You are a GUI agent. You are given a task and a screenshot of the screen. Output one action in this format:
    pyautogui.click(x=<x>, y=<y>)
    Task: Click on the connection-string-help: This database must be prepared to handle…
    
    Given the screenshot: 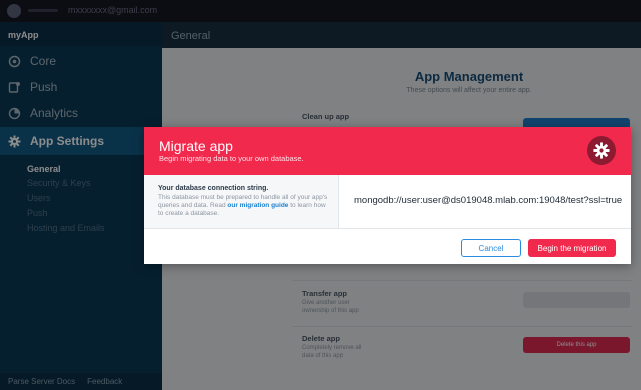 What is the action you would take?
    pyautogui.click(x=244, y=206)
    